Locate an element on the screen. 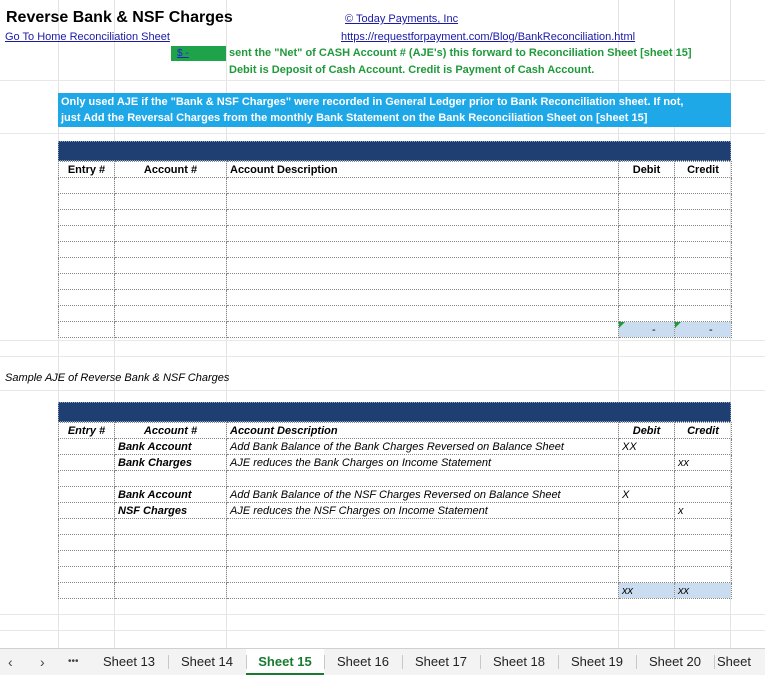 The height and width of the screenshot is (675, 765). copyright-link: © Today Payments, Inc is located at coordinates (401, 19).